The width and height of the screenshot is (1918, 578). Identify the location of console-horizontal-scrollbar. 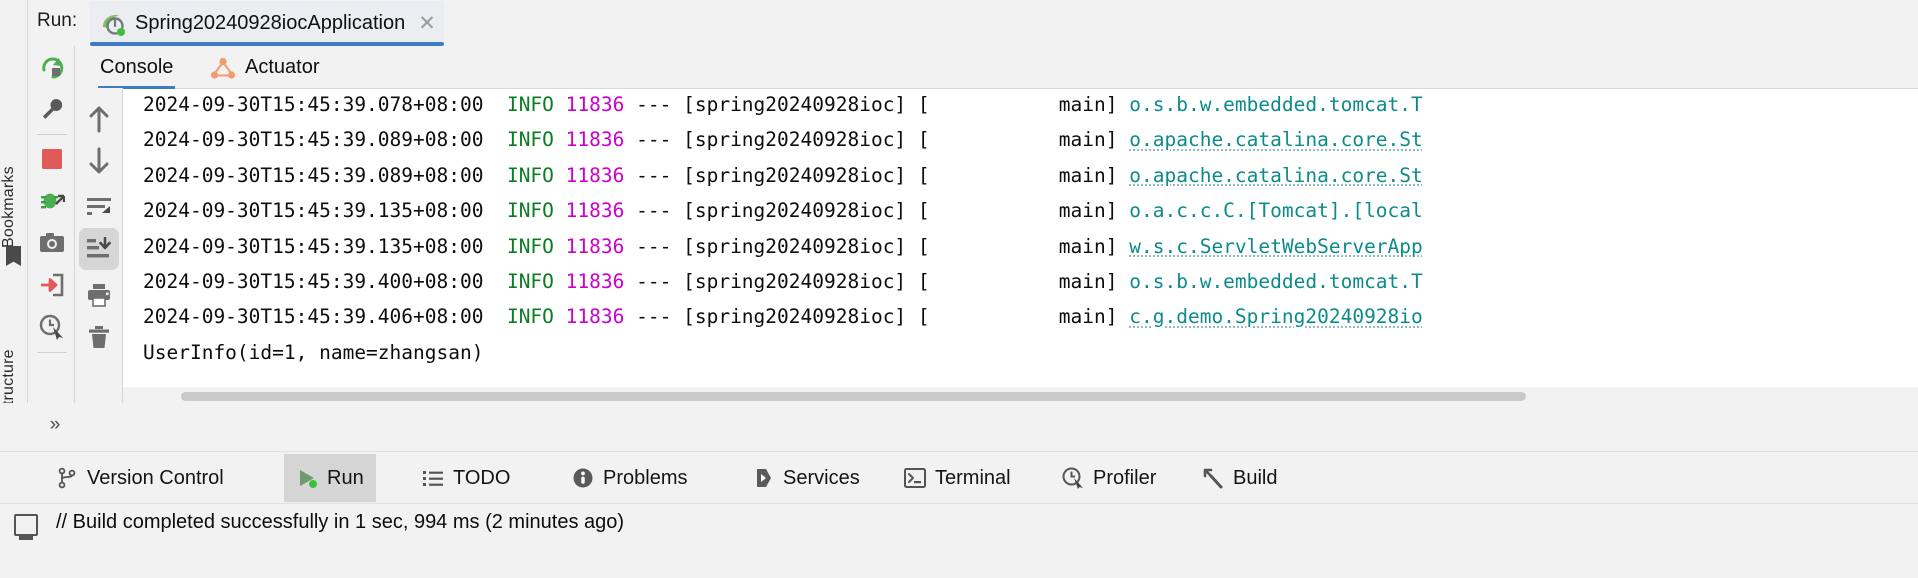
(841, 396).